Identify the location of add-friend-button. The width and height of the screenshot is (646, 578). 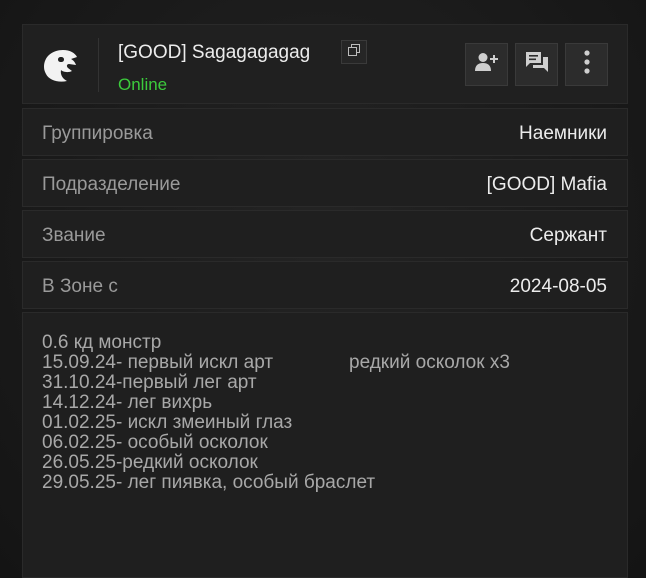
(486, 64).